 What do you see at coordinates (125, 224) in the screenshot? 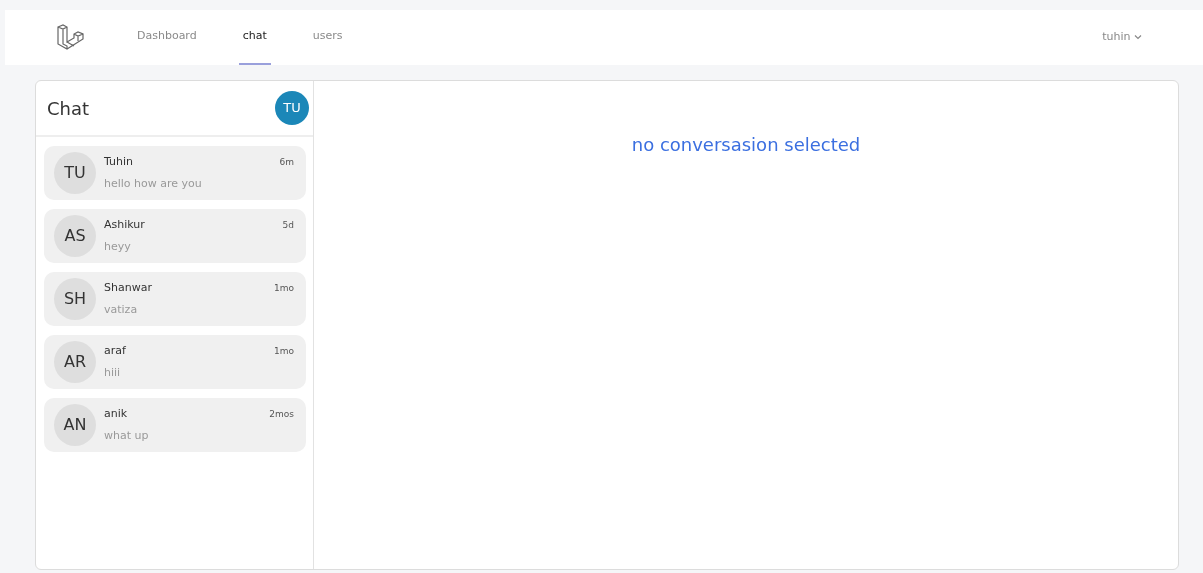
I see `contact-name: Ashikur` at bounding box center [125, 224].